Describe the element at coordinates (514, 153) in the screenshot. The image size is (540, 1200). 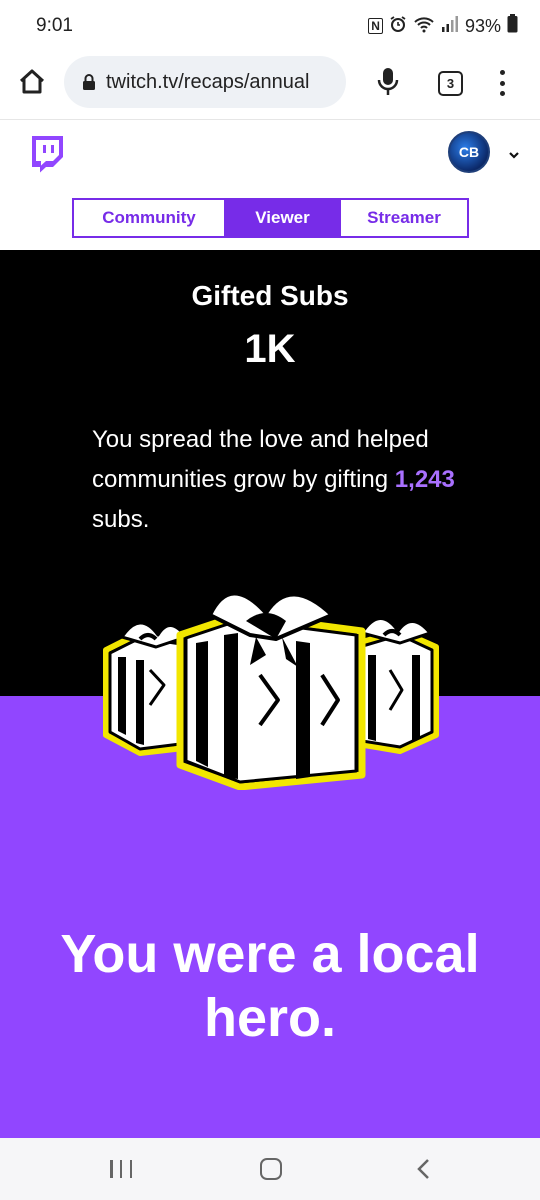
I see `chevron-down-icon` at that location.